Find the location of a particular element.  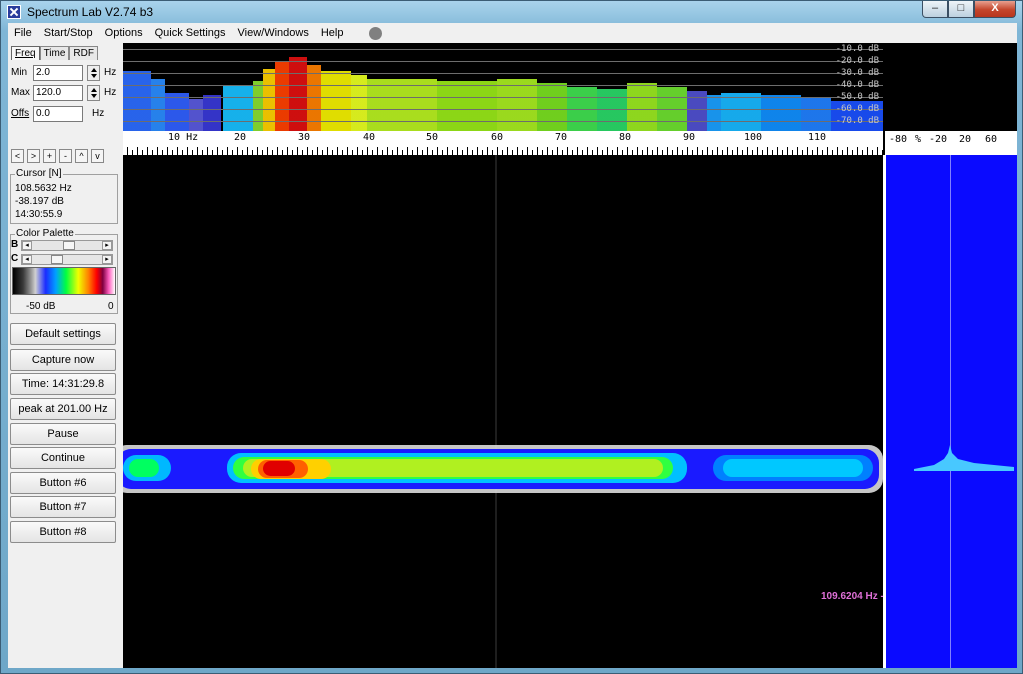

default-settings-button: Default settings is located at coordinates (63, 334).